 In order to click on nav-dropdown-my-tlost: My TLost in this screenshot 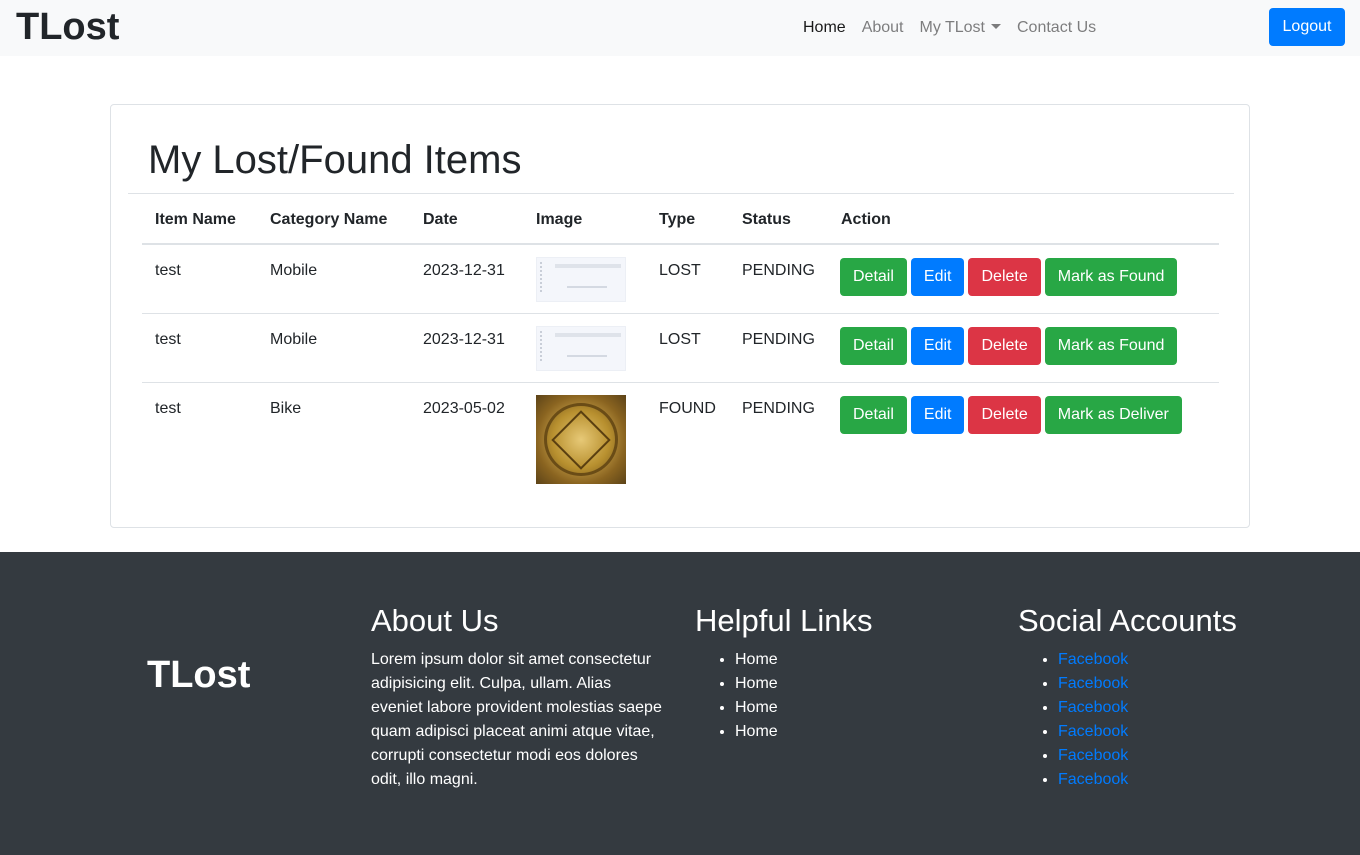, I will do `click(961, 28)`.